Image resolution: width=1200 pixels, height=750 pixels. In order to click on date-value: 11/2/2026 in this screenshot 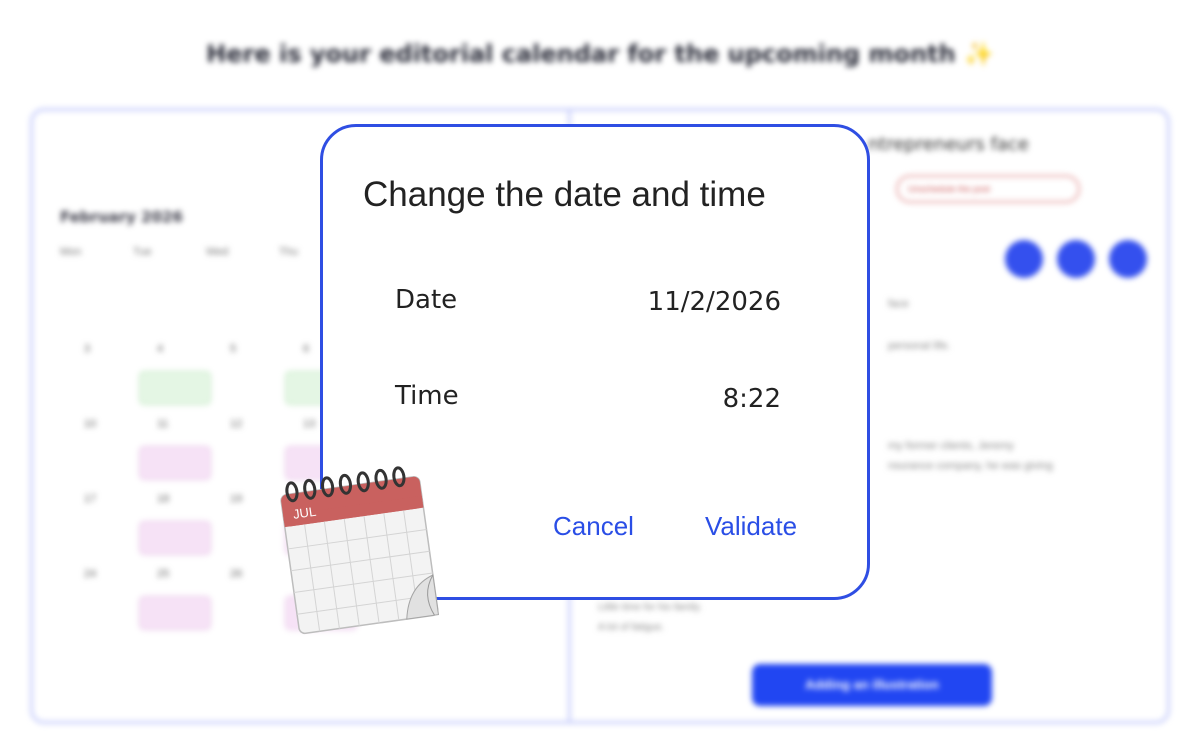, I will do `click(714, 302)`.